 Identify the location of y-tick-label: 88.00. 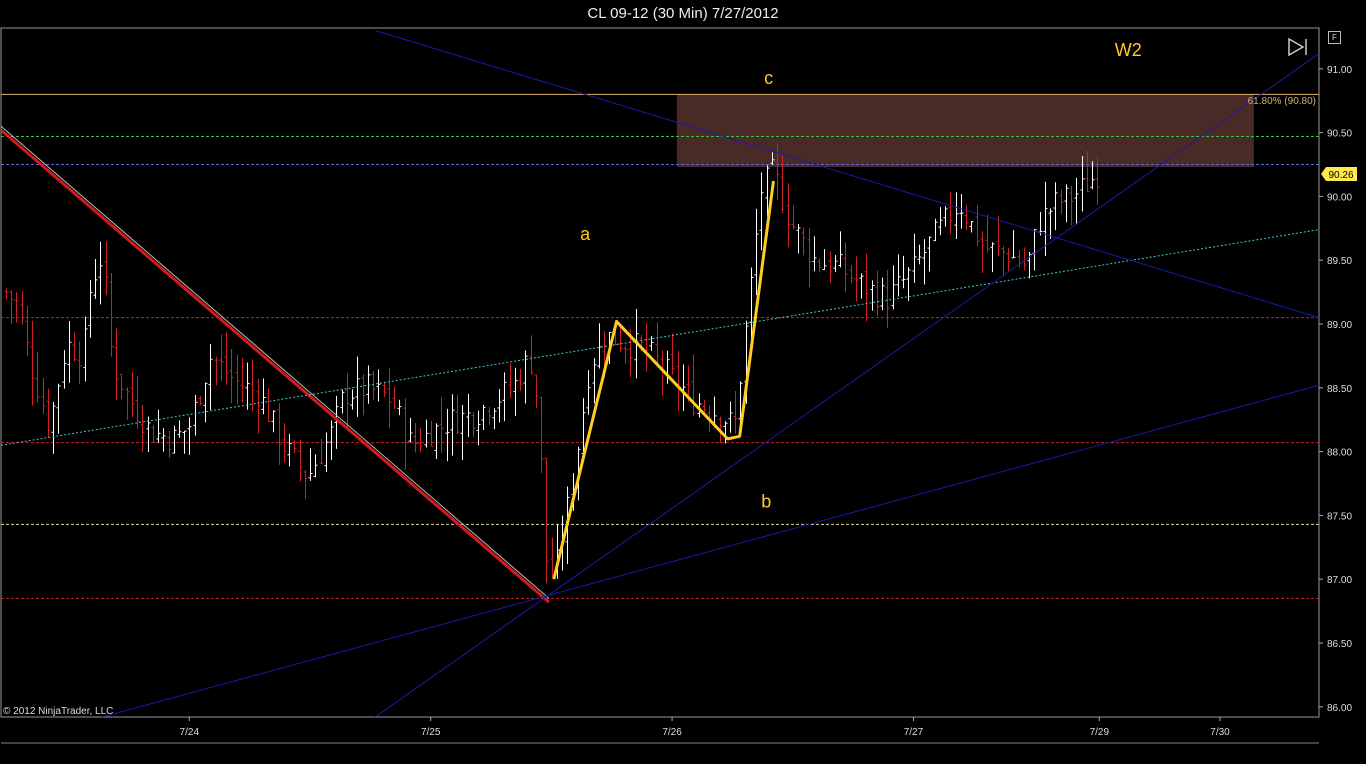
(1339, 453).